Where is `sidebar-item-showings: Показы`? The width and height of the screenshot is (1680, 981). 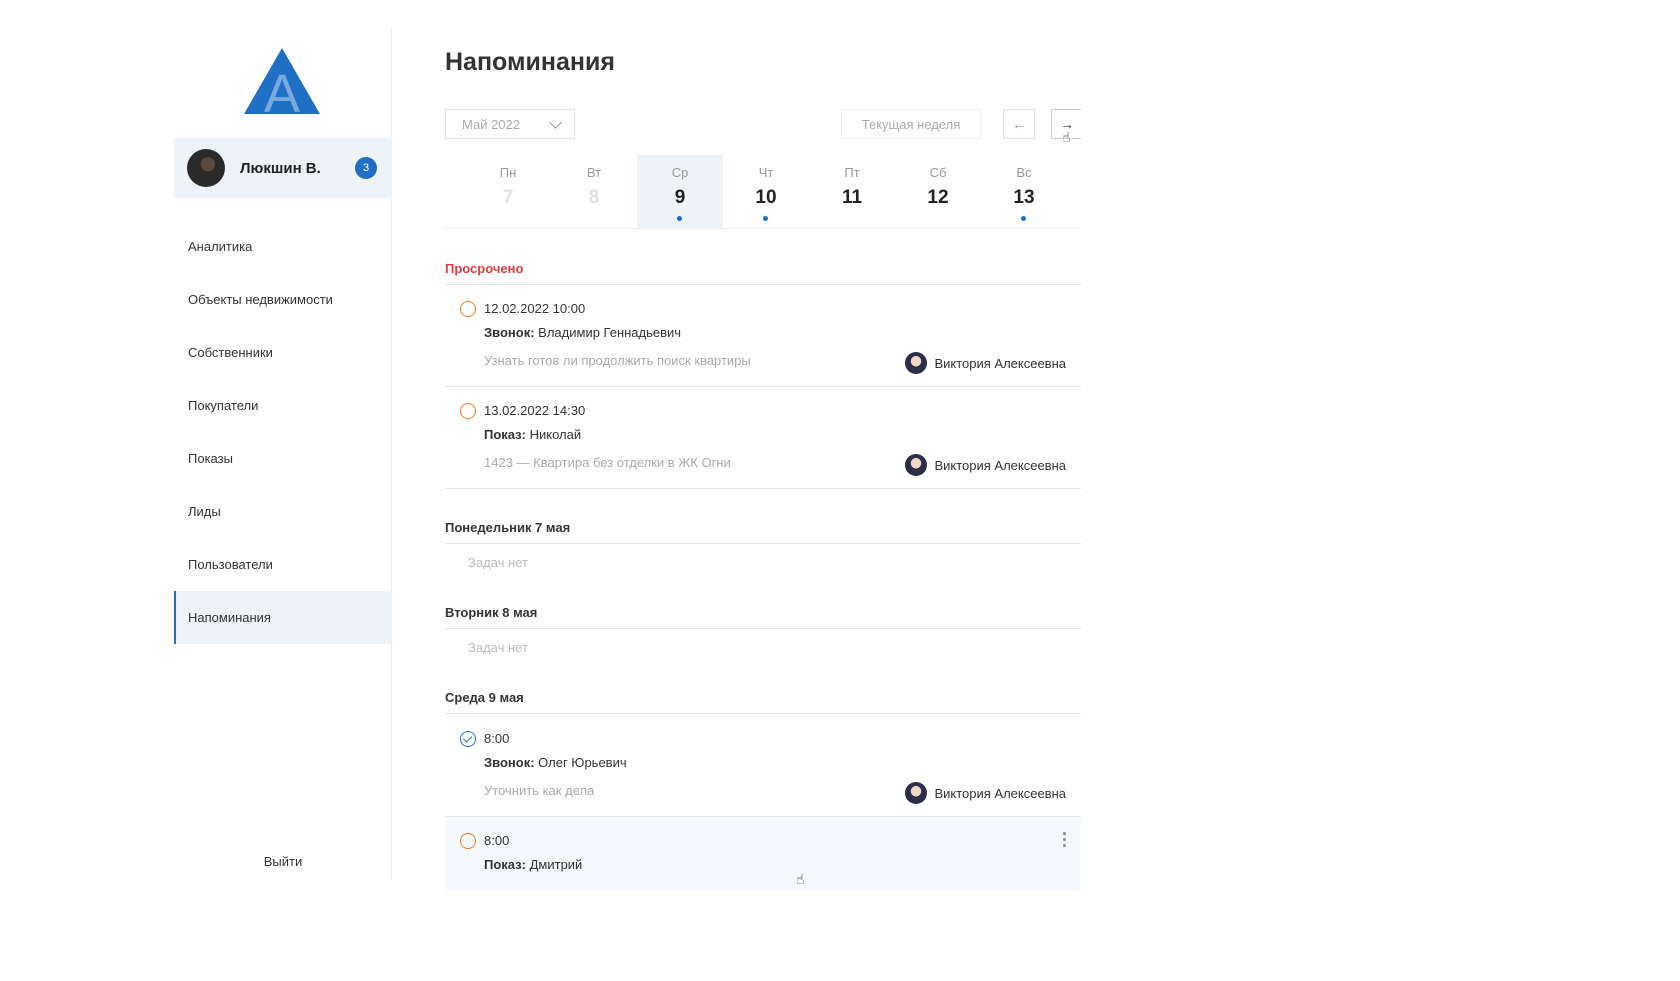 sidebar-item-showings: Показы is located at coordinates (283, 458).